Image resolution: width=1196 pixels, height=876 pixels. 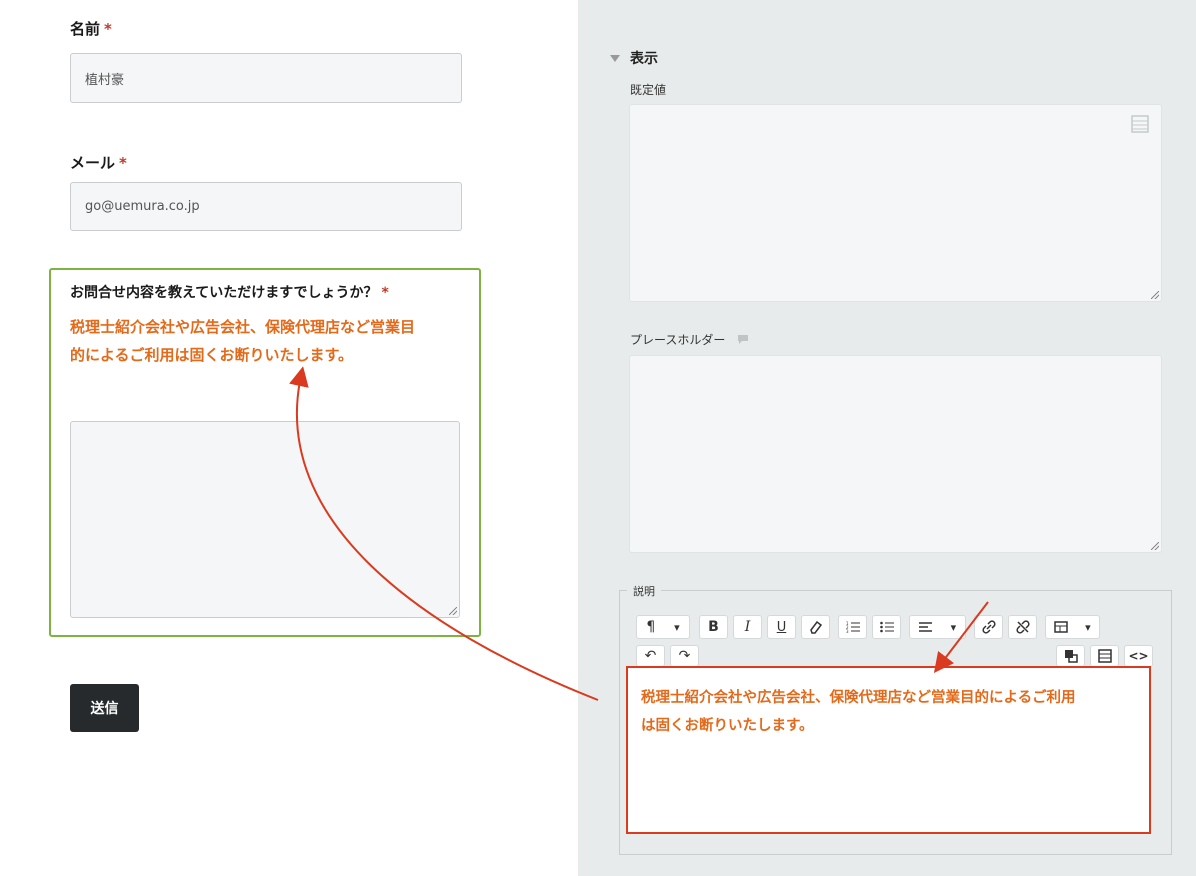 I want to click on annotation-arrow-curve, so click(x=444, y=533).